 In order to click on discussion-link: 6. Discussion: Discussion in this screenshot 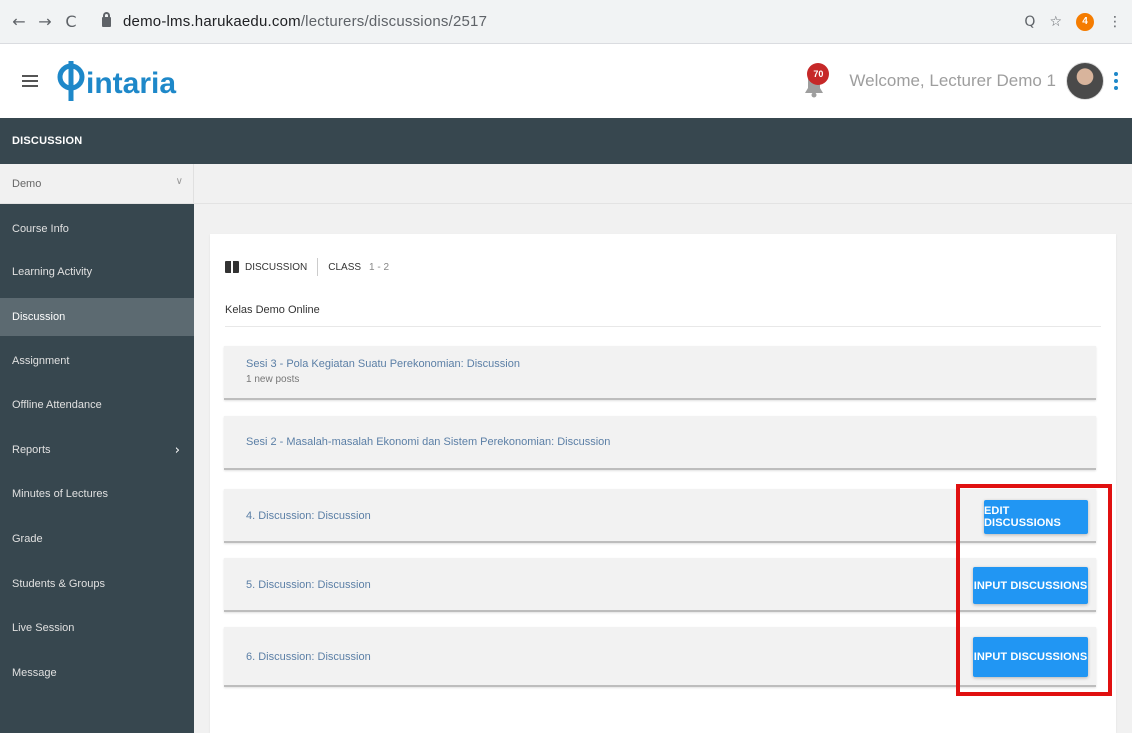, I will do `click(308, 657)`.